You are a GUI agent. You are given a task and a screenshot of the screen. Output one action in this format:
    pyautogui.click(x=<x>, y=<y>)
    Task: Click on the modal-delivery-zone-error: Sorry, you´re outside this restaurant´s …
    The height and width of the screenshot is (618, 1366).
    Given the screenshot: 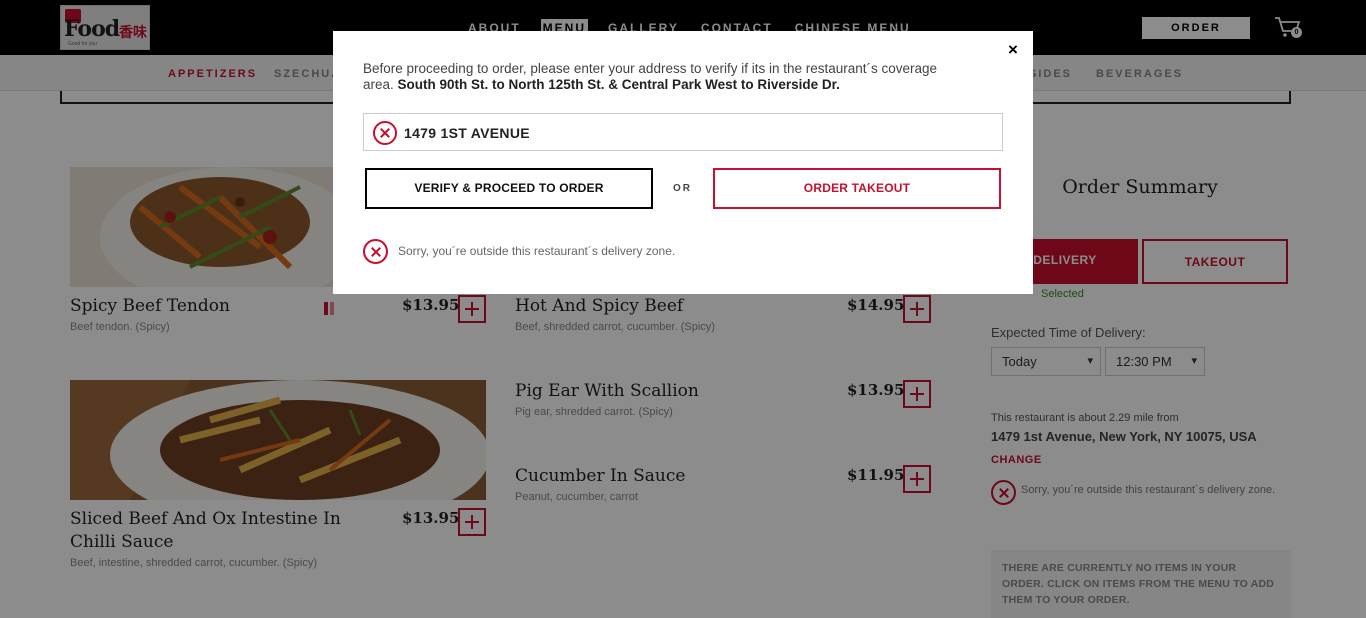 What is the action you would take?
    pyautogui.click(x=537, y=251)
    